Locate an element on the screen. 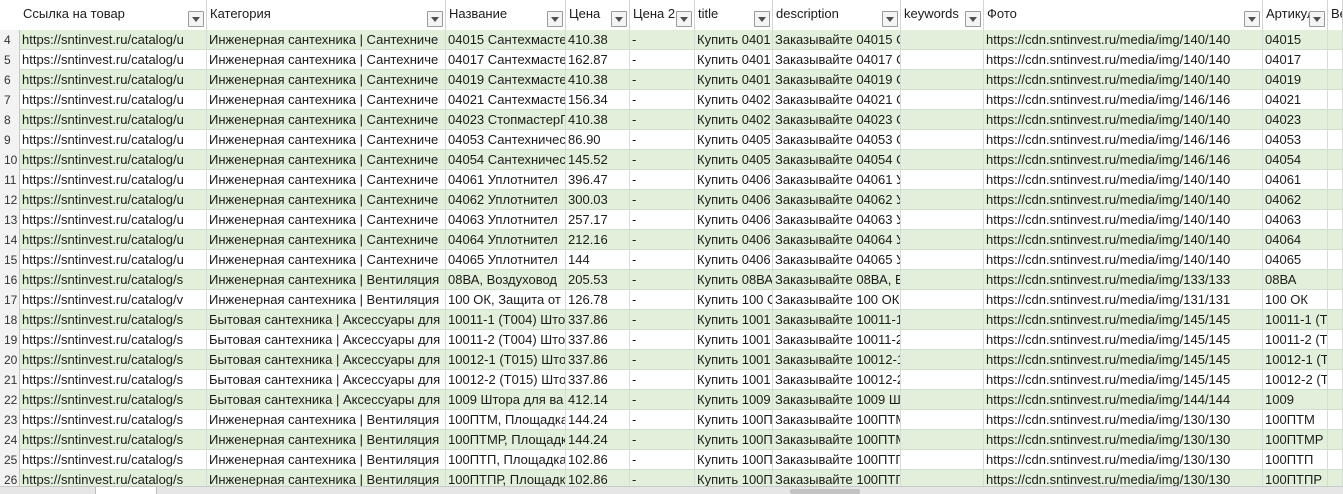  col-article-cell: 08ВА is located at coordinates (1295, 280).